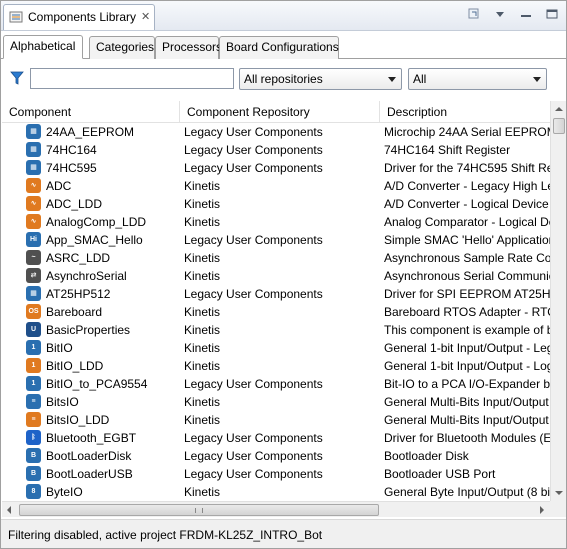 This screenshot has height=549, width=567. Describe the element at coordinates (188, 47) in the screenshot. I see `tab-processors: Processors` at that location.